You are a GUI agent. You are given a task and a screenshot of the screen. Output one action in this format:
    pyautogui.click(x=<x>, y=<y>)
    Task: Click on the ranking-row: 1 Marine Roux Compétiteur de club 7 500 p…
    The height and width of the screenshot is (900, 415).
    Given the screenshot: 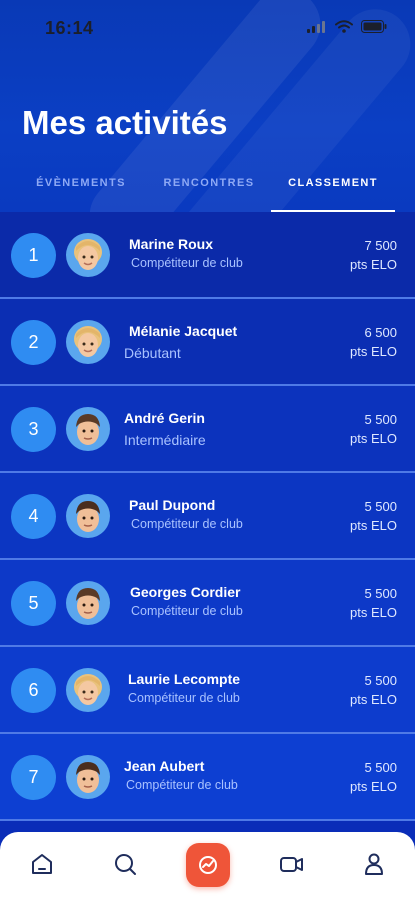 What is the action you would take?
    pyautogui.click(x=207, y=255)
    